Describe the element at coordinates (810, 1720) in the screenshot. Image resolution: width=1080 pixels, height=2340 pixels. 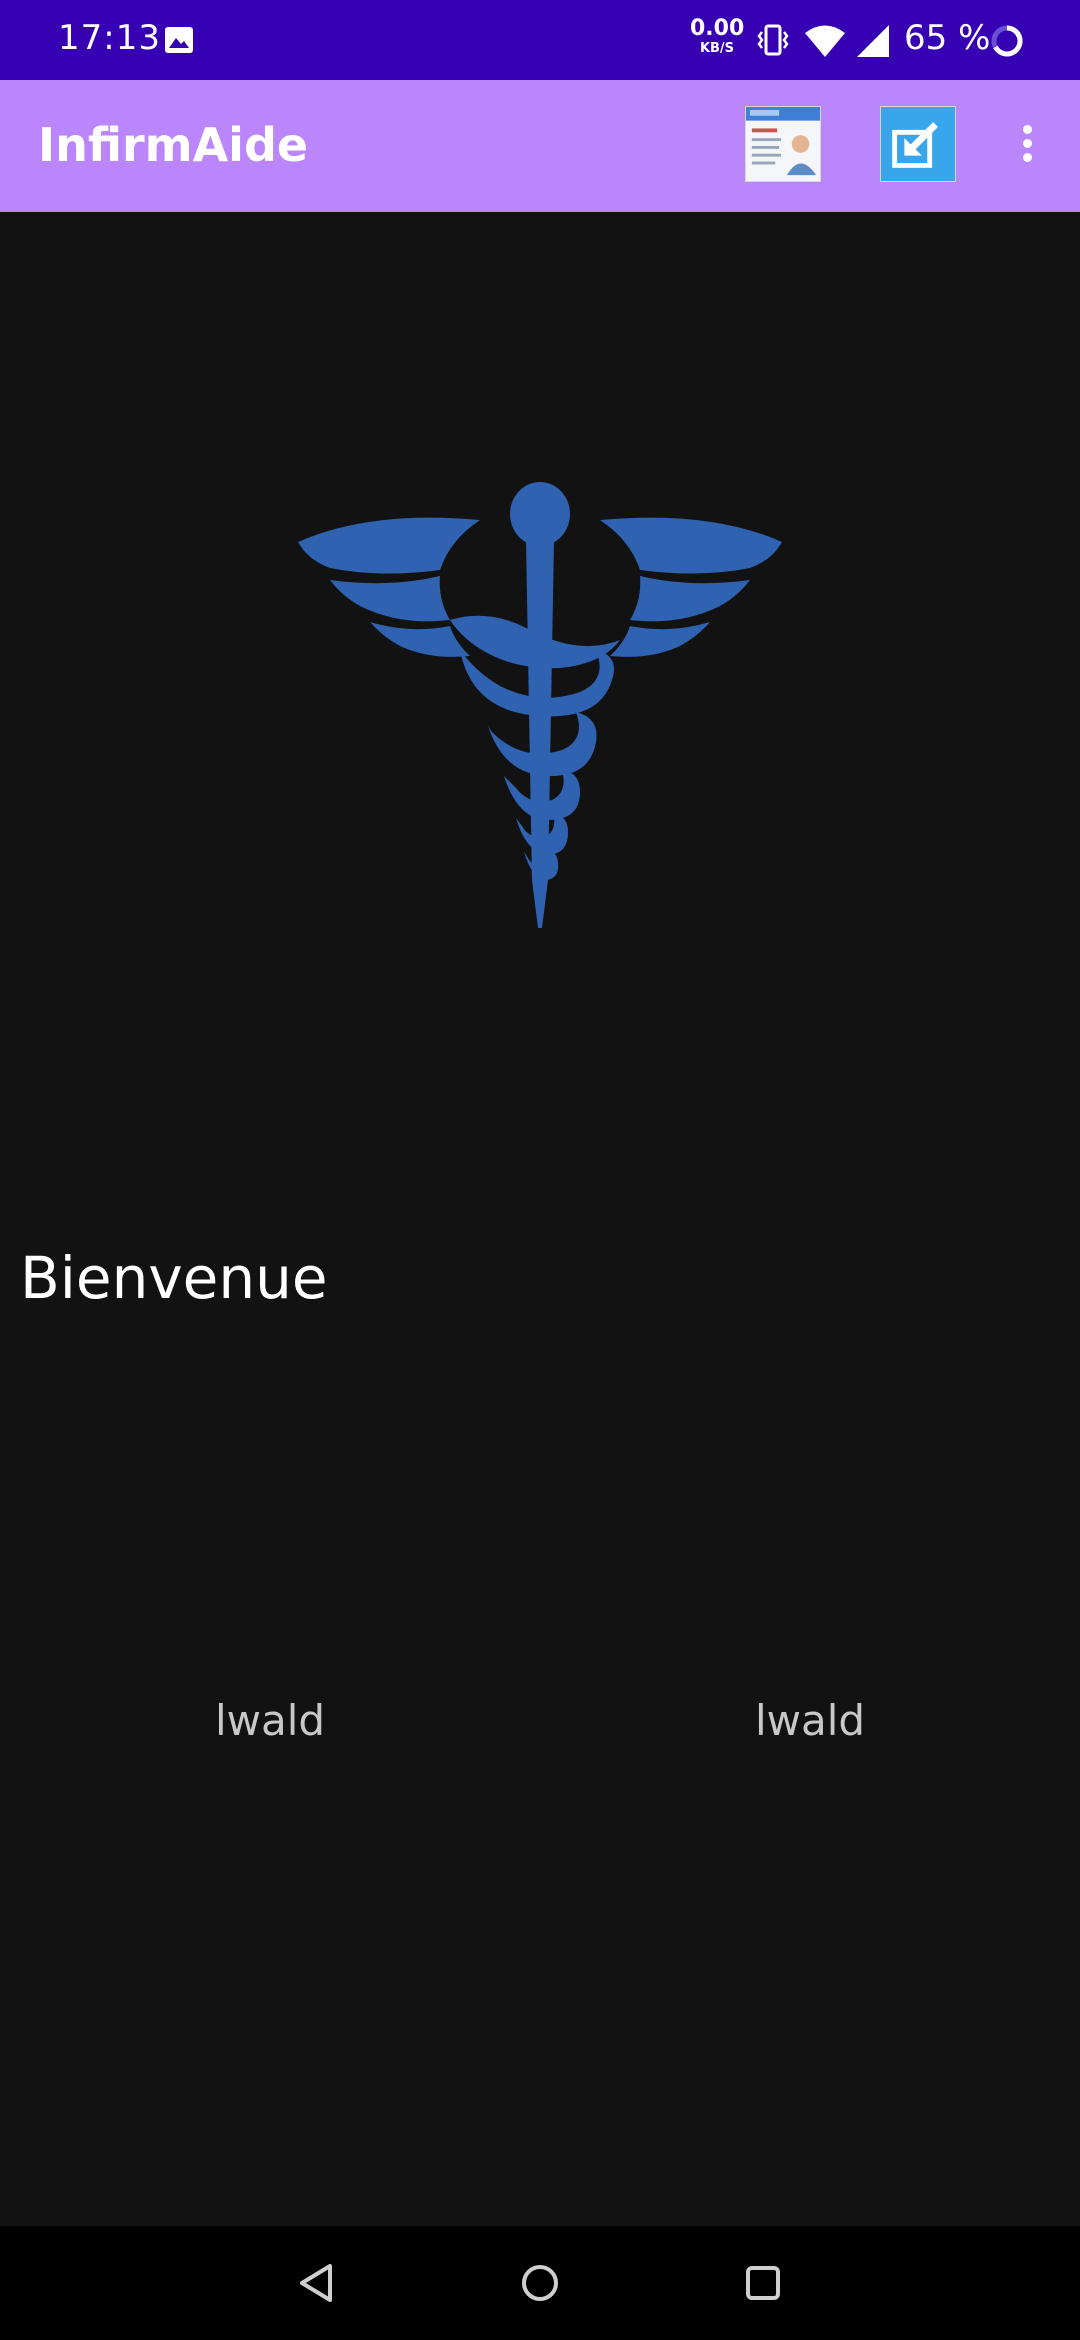
I see `name-right: lwald` at that location.